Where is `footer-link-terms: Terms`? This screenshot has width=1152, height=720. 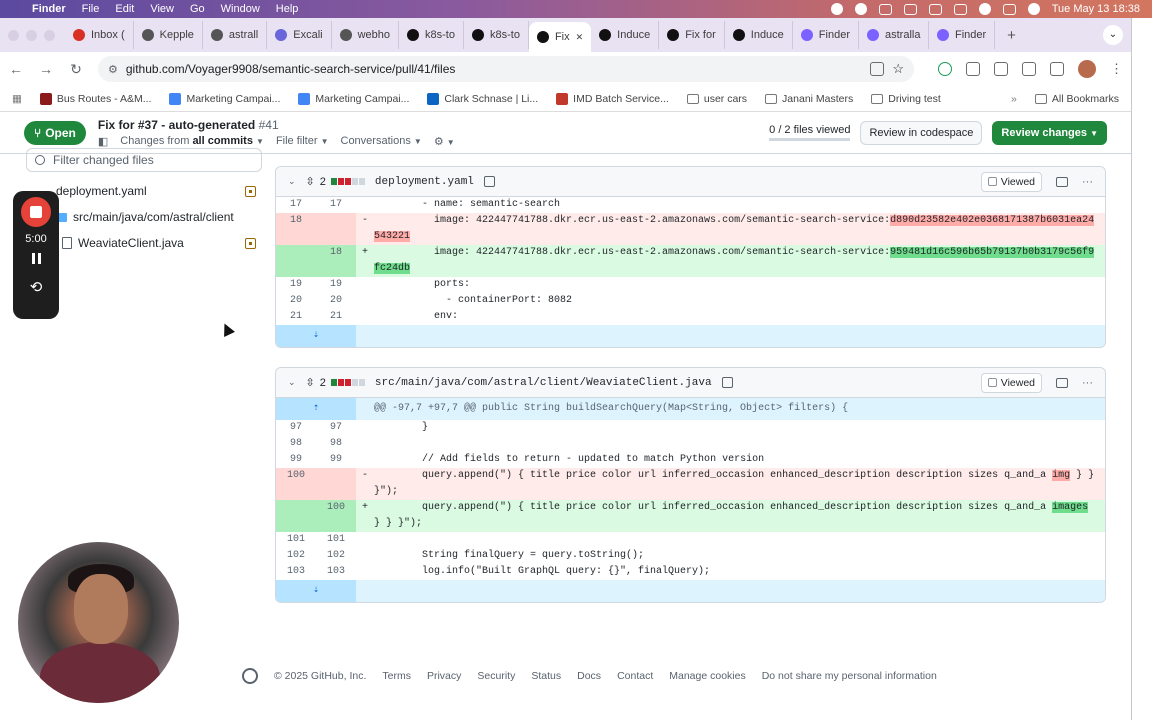
footer-link-terms: Terms is located at coordinates (396, 676).